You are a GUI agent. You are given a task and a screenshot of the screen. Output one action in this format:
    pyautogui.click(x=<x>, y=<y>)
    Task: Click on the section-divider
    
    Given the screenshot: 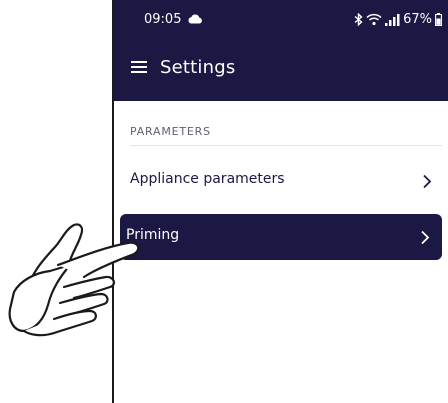 What is the action you would take?
    pyautogui.click(x=286, y=145)
    